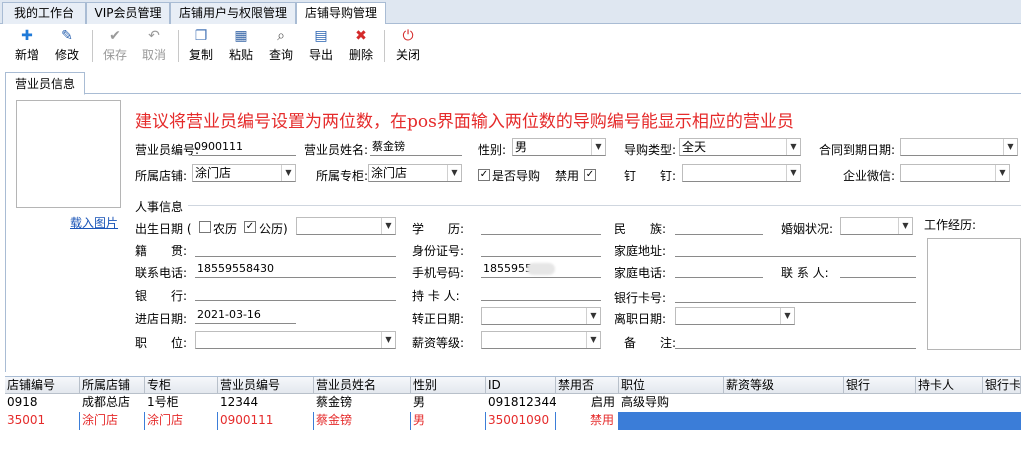  Describe the element at coordinates (949, 385) in the screenshot. I see `col-header-card-holder: 持卡人` at that location.